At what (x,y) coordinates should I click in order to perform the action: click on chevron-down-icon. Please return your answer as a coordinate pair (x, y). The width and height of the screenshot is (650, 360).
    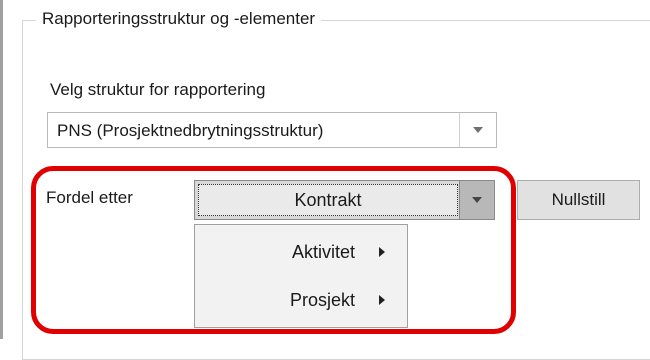
    Looking at the image, I should click on (478, 130).